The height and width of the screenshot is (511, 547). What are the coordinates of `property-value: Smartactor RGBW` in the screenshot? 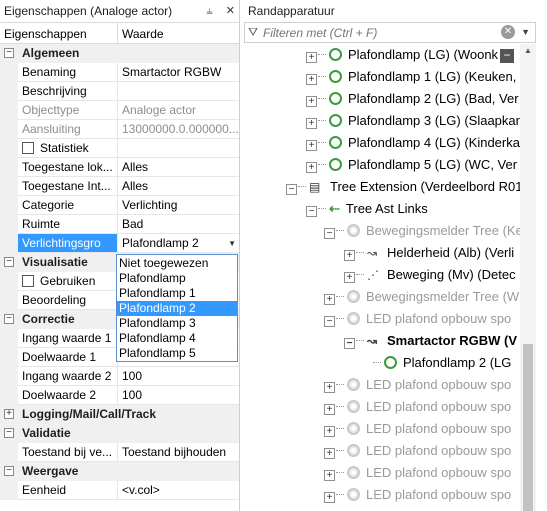 It's located at (178, 72).